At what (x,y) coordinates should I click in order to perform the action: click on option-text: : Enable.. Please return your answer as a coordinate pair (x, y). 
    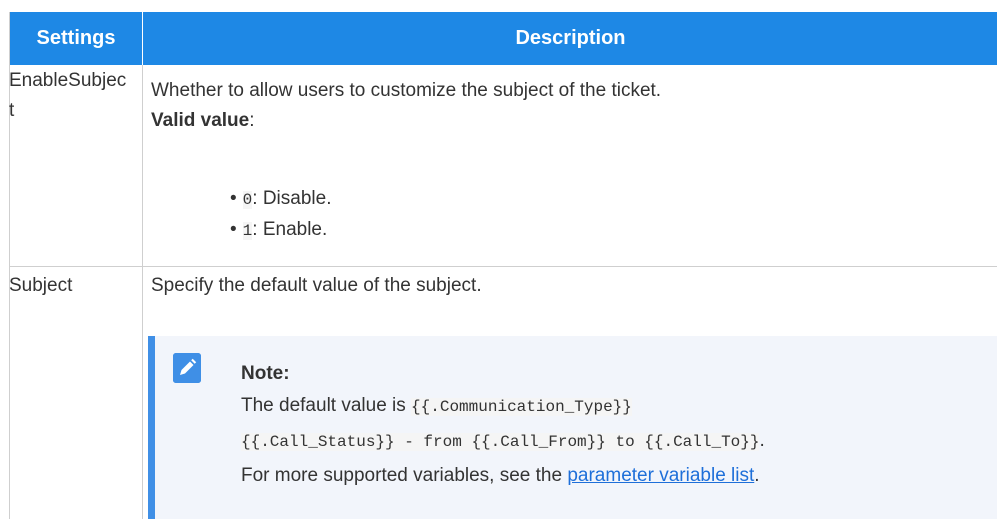
    Looking at the image, I should click on (290, 229).